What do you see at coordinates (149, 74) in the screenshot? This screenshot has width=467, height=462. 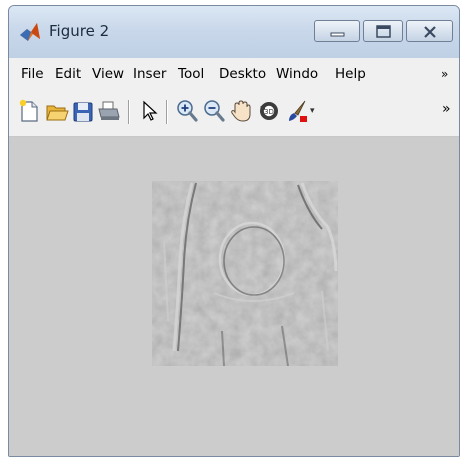 I see `menu-insert: Inser` at bounding box center [149, 74].